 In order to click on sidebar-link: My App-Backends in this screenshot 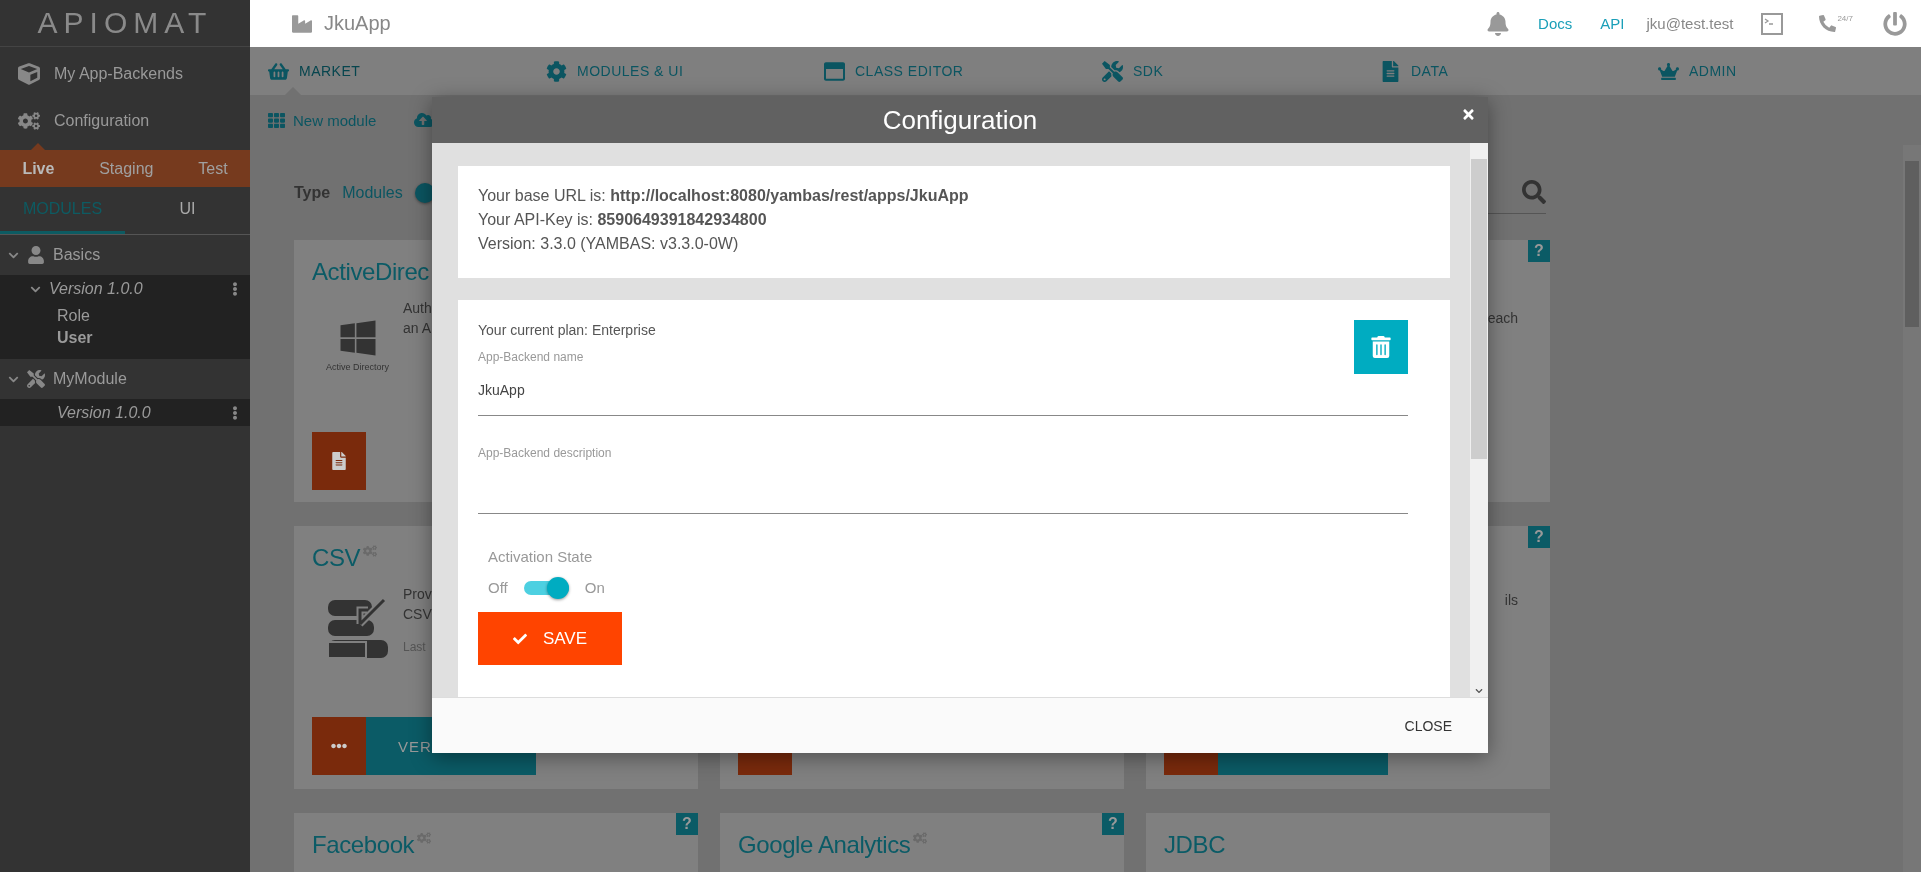, I will do `click(118, 73)`.